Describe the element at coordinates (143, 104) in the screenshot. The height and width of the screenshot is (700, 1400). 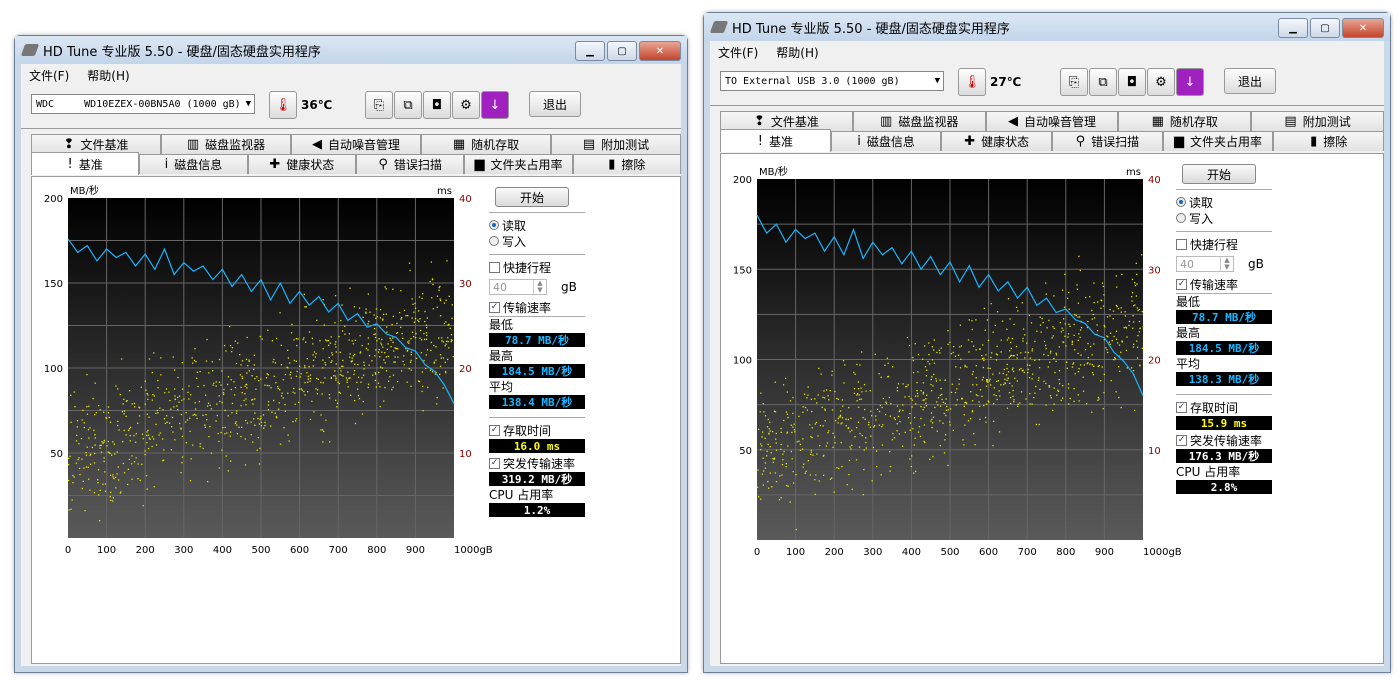
I see `drive-select: WDC WD10EZEX-00BN5A0 (1000 gB) ▼` at that location.